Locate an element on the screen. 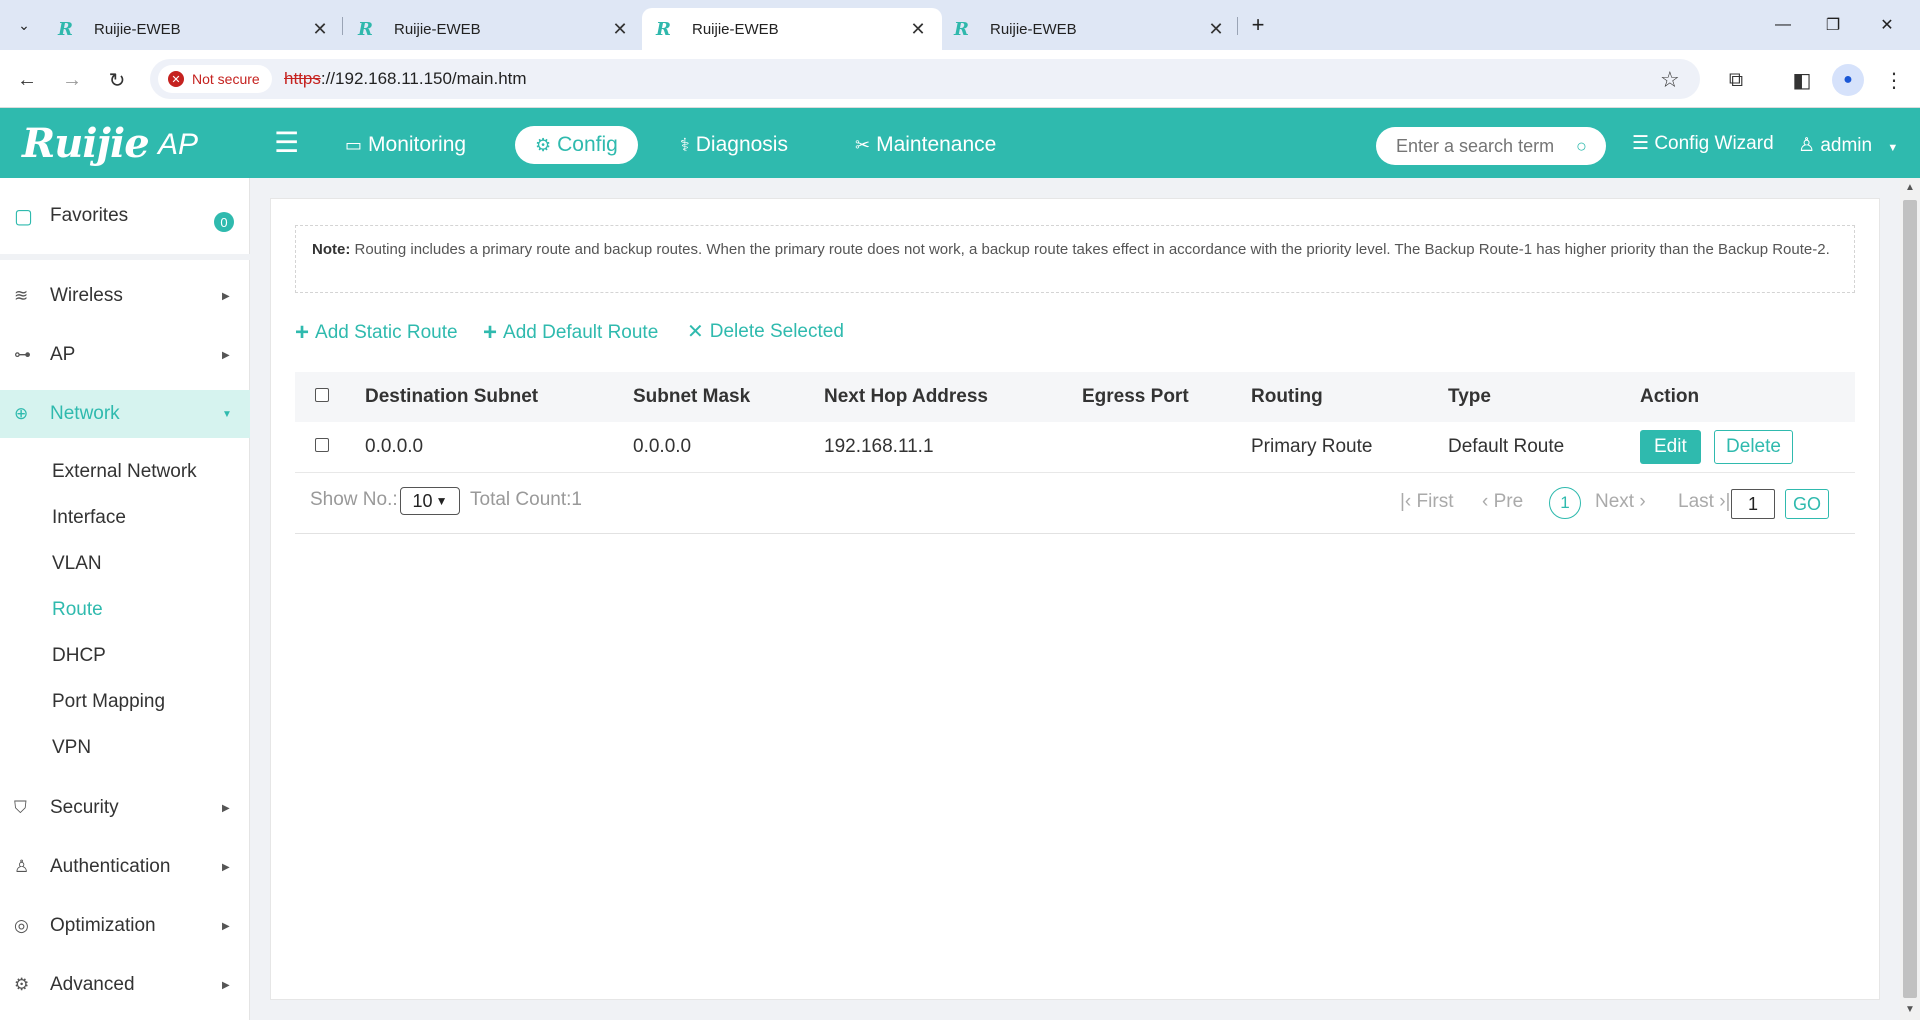  sidebar-item-favorites: ▢ Favorites is located at coordinates (125, 219).